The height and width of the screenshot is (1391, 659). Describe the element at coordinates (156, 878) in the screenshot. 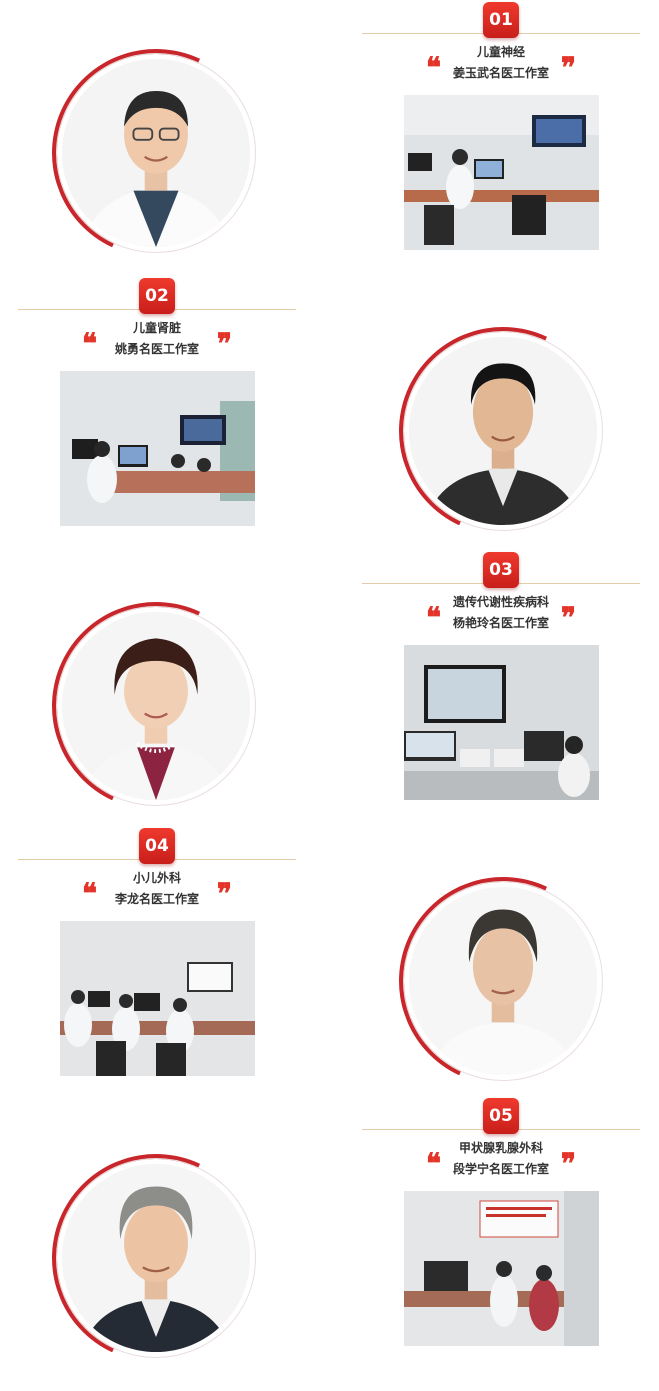

I see `studio-specialty: 小儿外科` at that location.